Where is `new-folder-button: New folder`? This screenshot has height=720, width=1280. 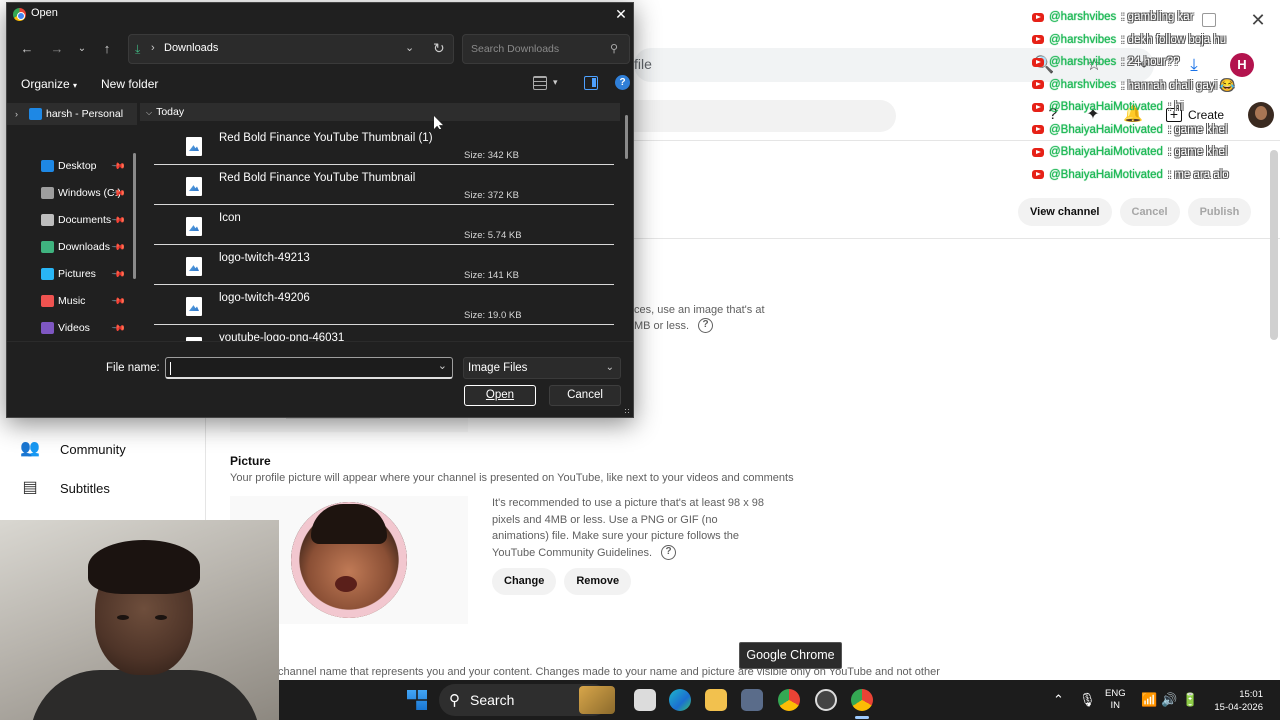
new-folder-button: New folder is located at coordinates (129, 84).